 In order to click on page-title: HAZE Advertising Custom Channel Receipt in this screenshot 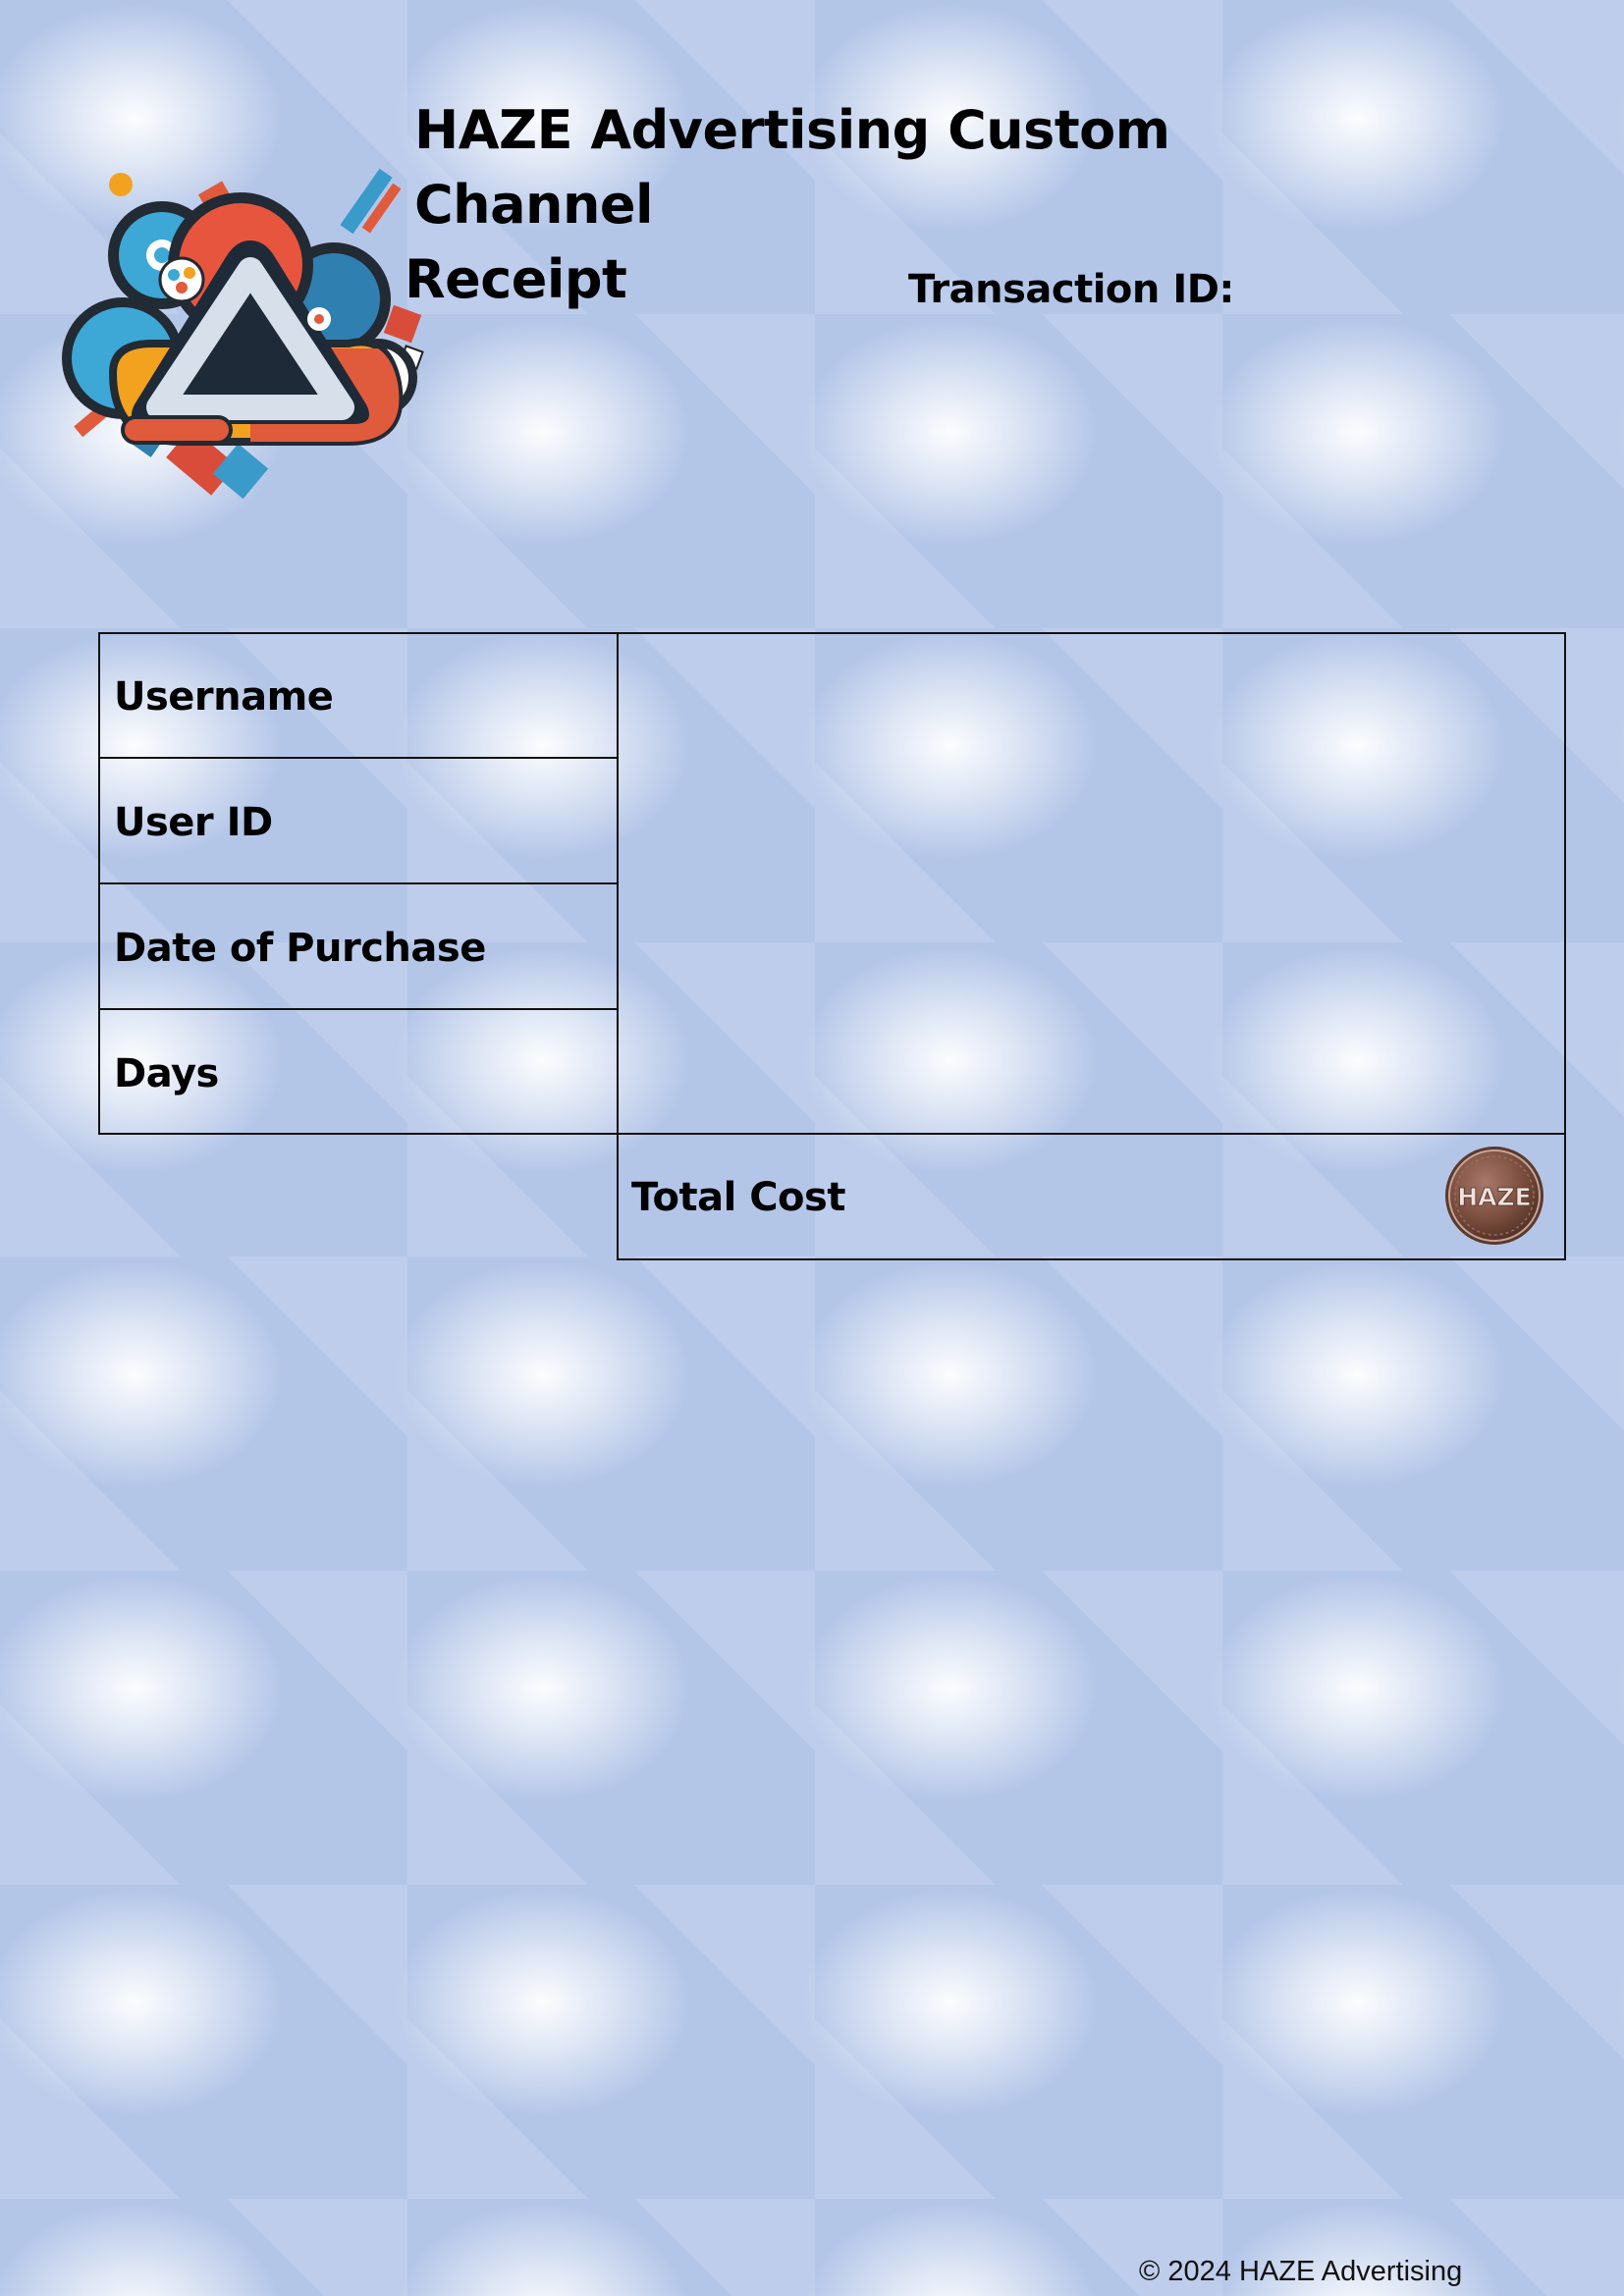, I will do `click(895, 205)`.